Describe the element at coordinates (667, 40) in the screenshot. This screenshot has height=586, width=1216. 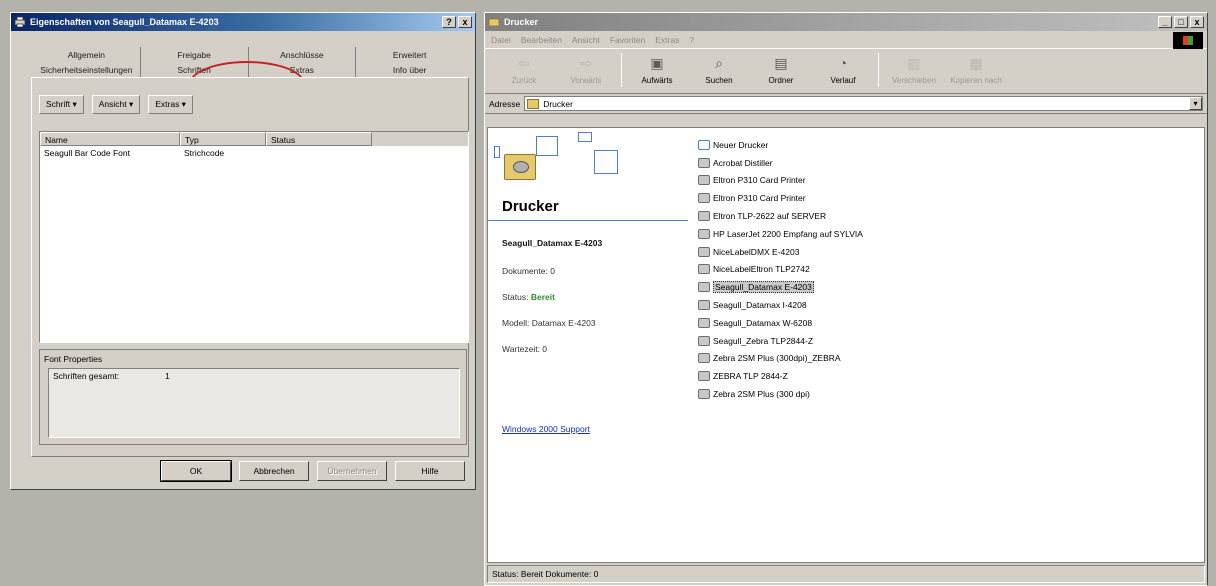
I see `menu-extras: Extras` at that location.